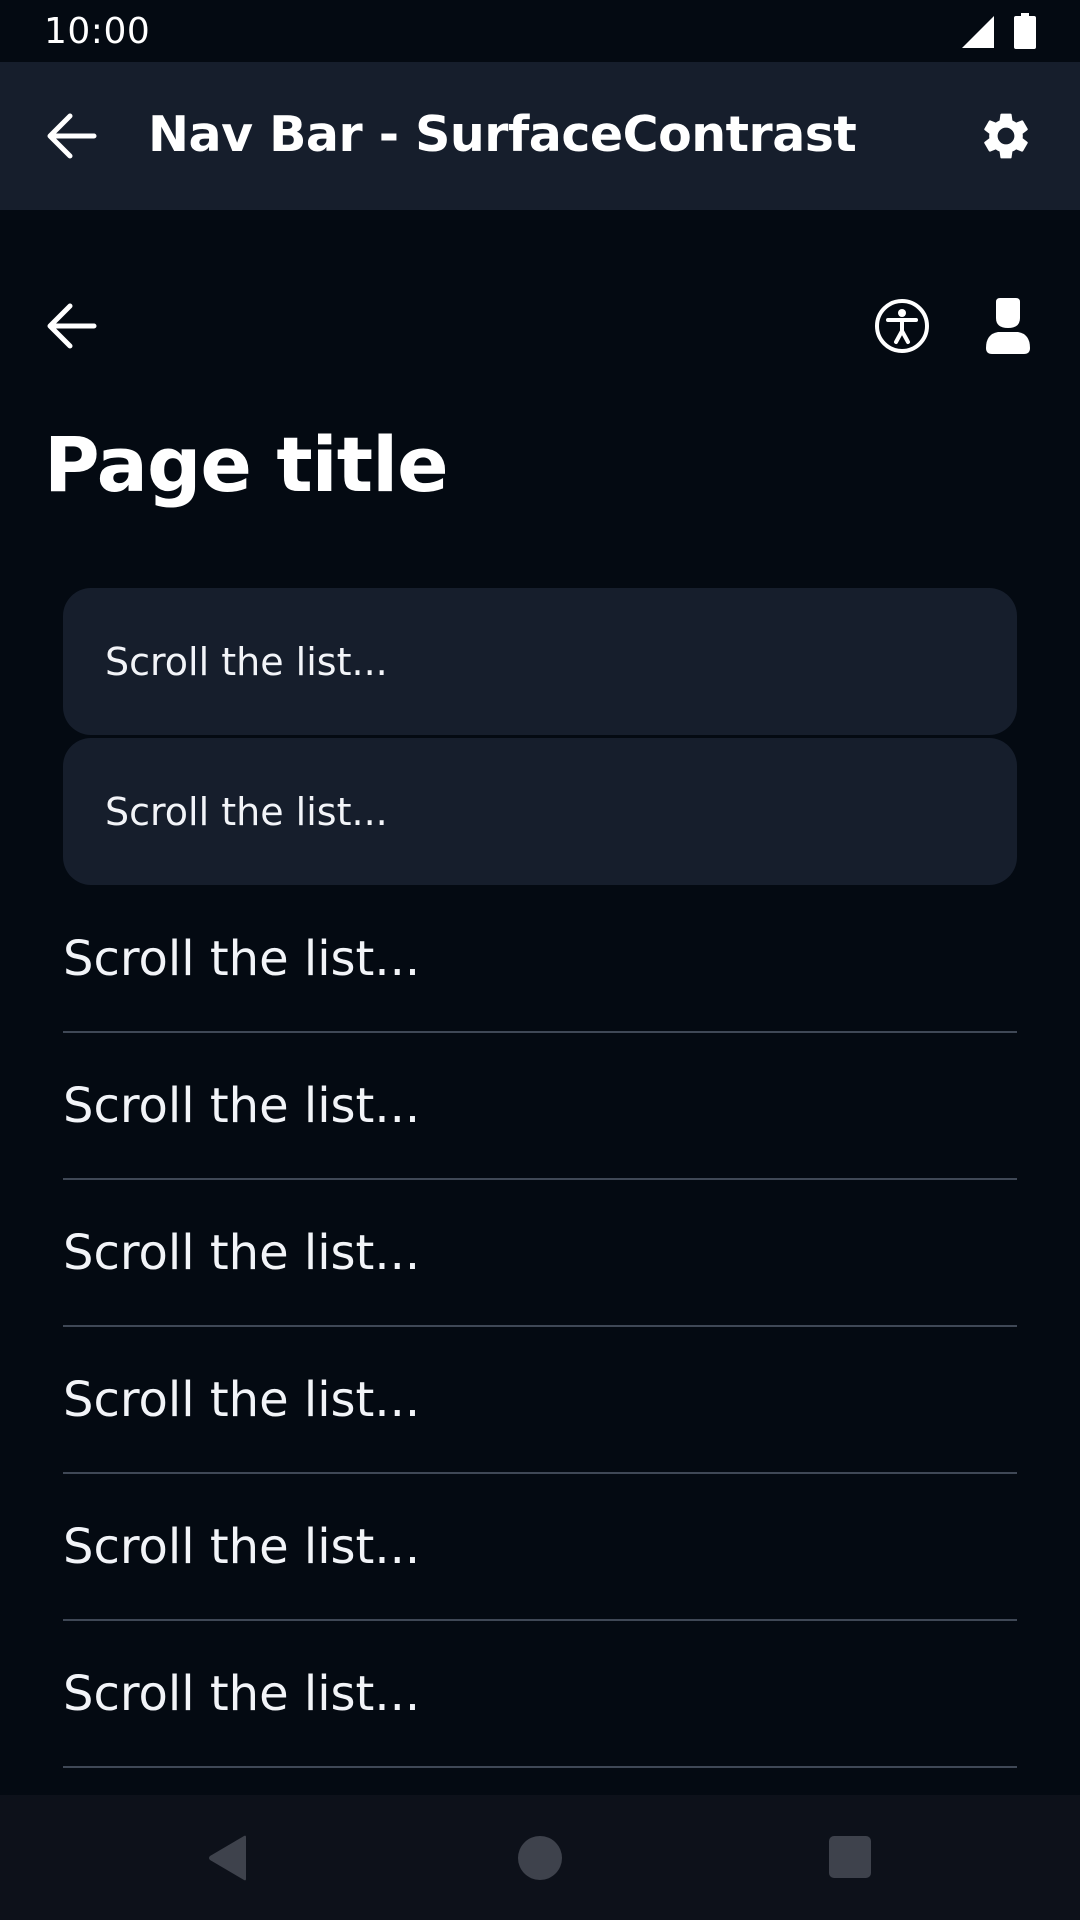 The image size is (1080, 1920). I want to click on nav-home-circle-icon, so click(540, 1858).